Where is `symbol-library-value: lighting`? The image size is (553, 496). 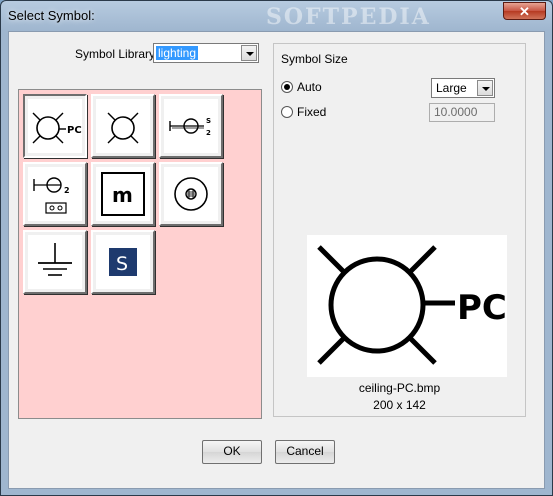
symbol-library-value: lighting is located at coordinates (177, 53).